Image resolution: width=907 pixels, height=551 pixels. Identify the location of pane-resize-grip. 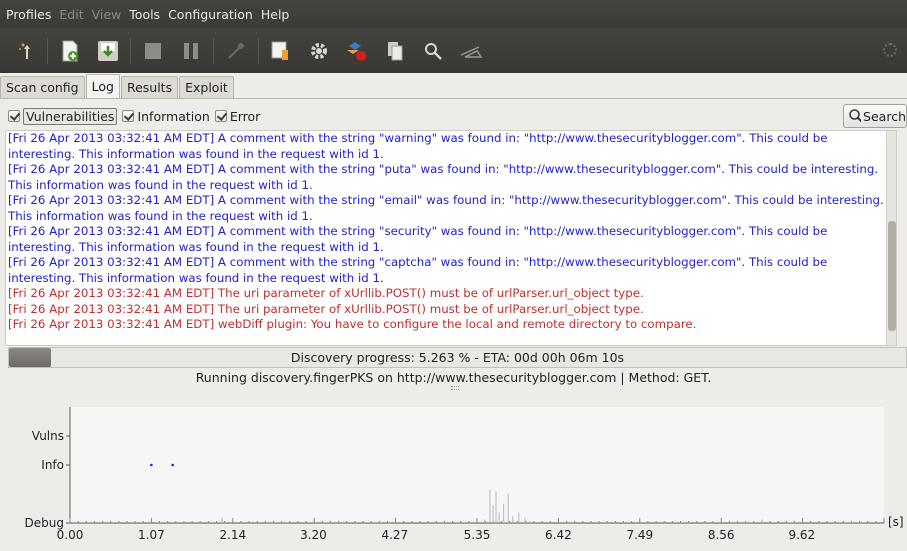
(455, 388).